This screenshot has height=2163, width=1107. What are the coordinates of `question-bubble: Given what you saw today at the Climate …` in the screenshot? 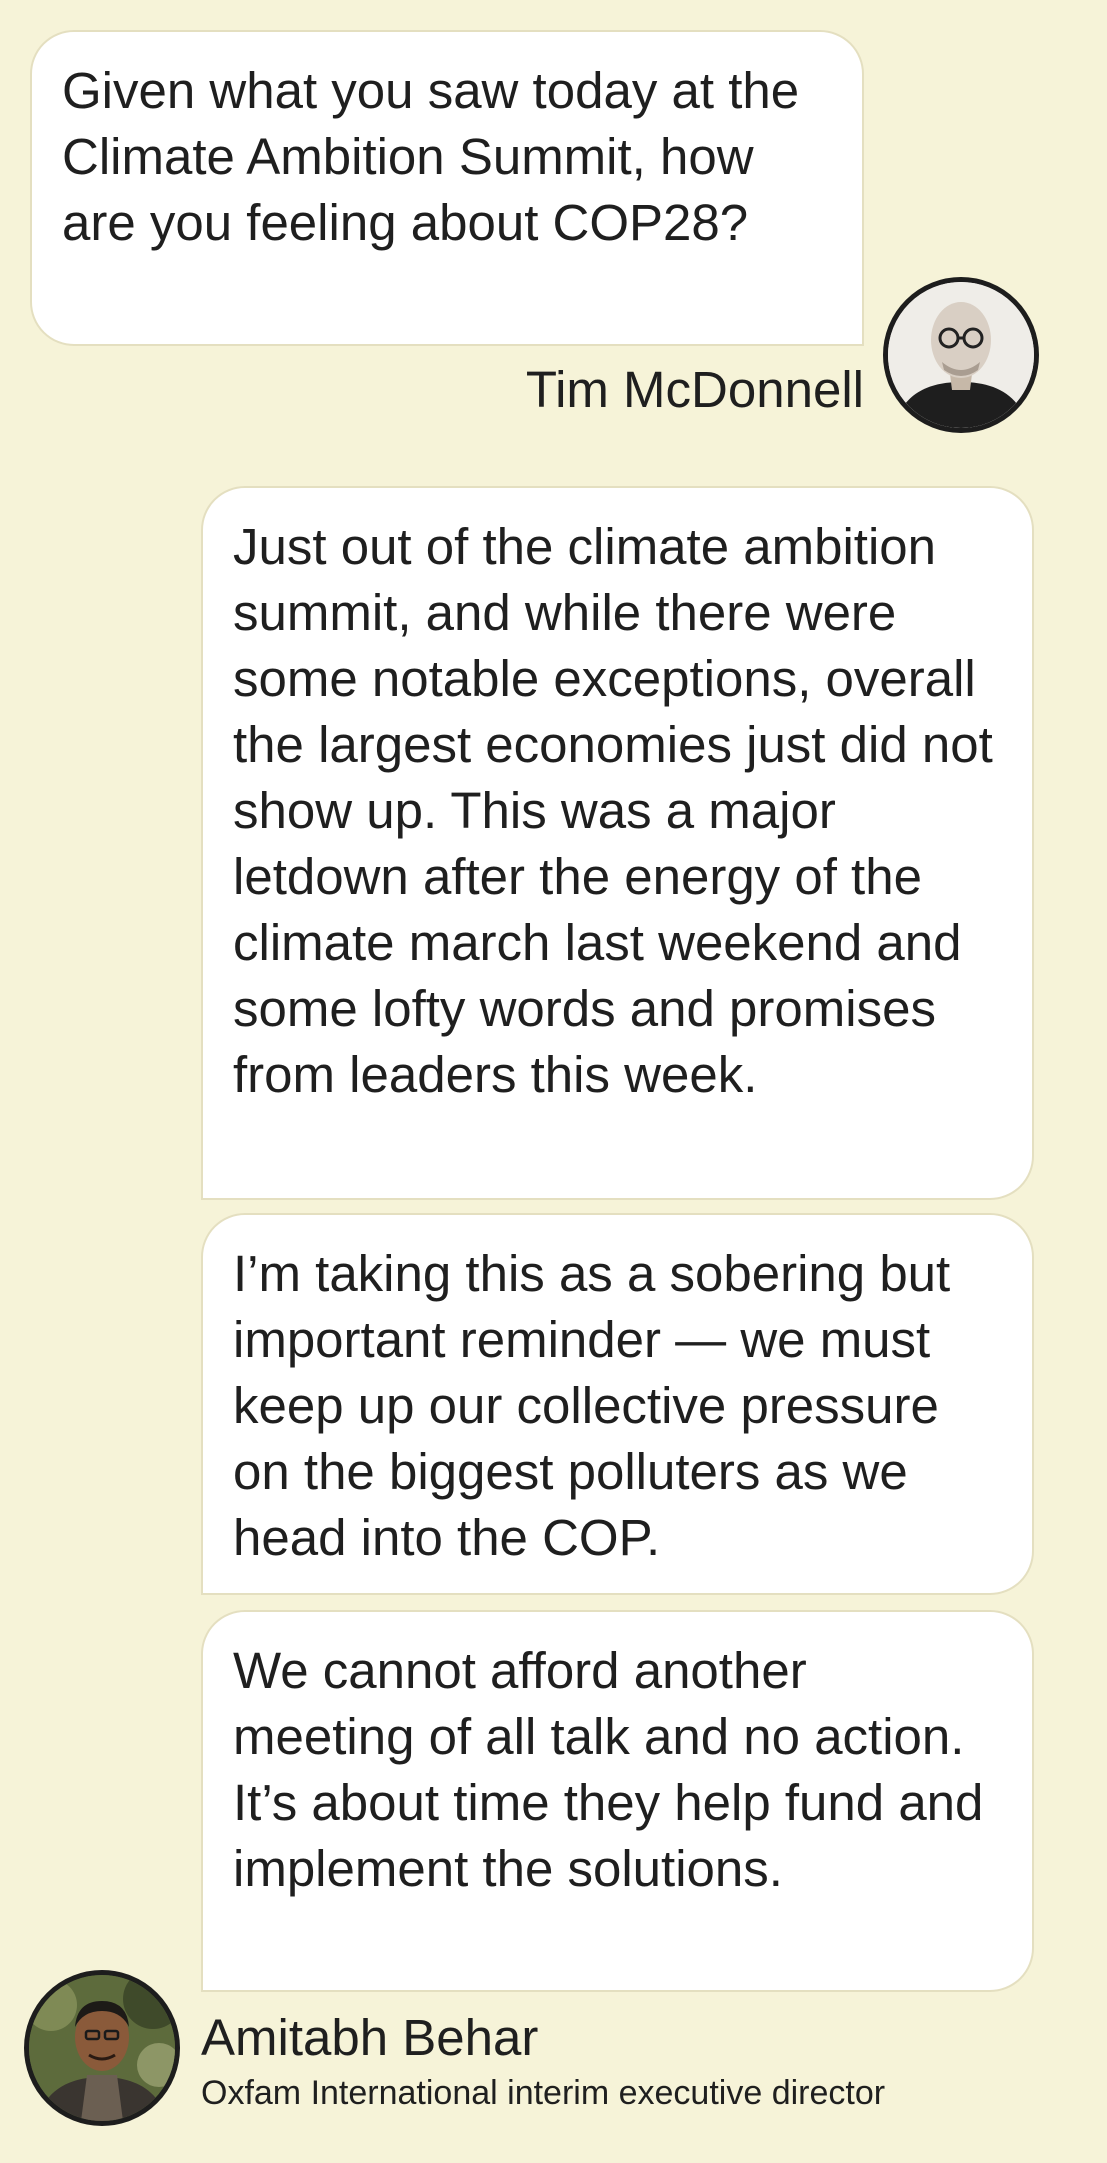 It's located at (447, 188).